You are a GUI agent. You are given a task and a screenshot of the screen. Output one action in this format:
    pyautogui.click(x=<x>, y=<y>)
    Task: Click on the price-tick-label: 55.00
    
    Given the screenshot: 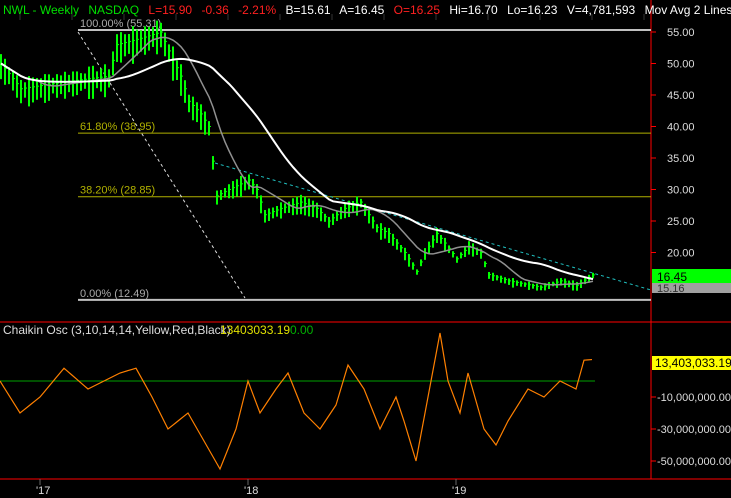 What is the action you would take?
    pyautogui.click(x=681, y=33)
    